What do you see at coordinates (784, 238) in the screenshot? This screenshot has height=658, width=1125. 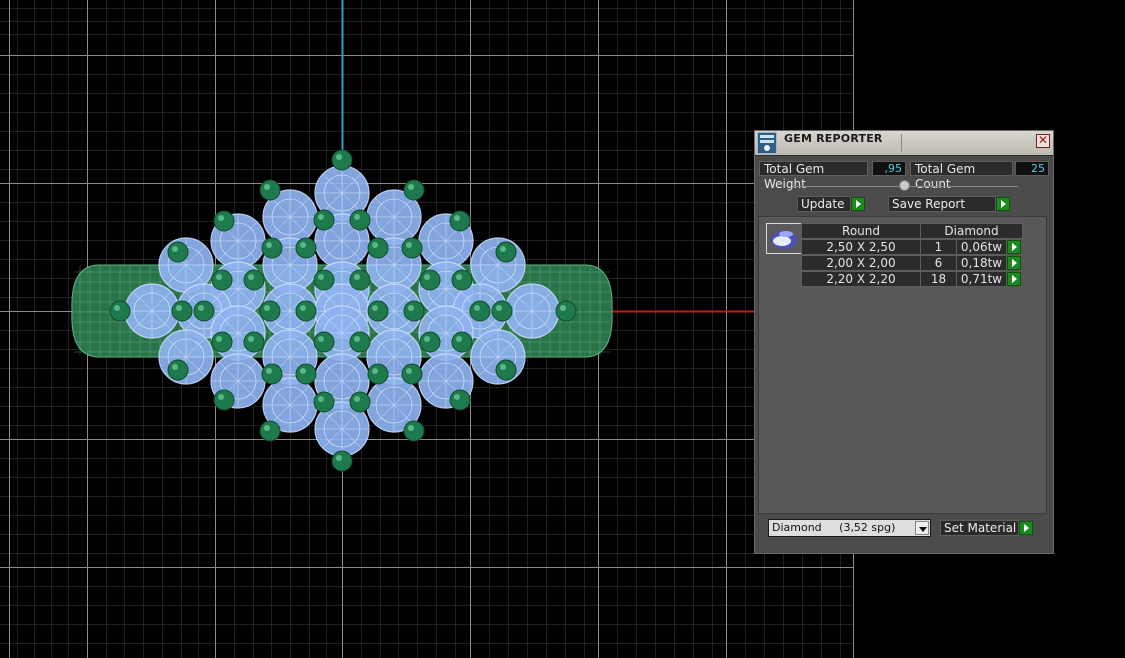 I see `round-gem-icon` at bounding box center [784, 238].